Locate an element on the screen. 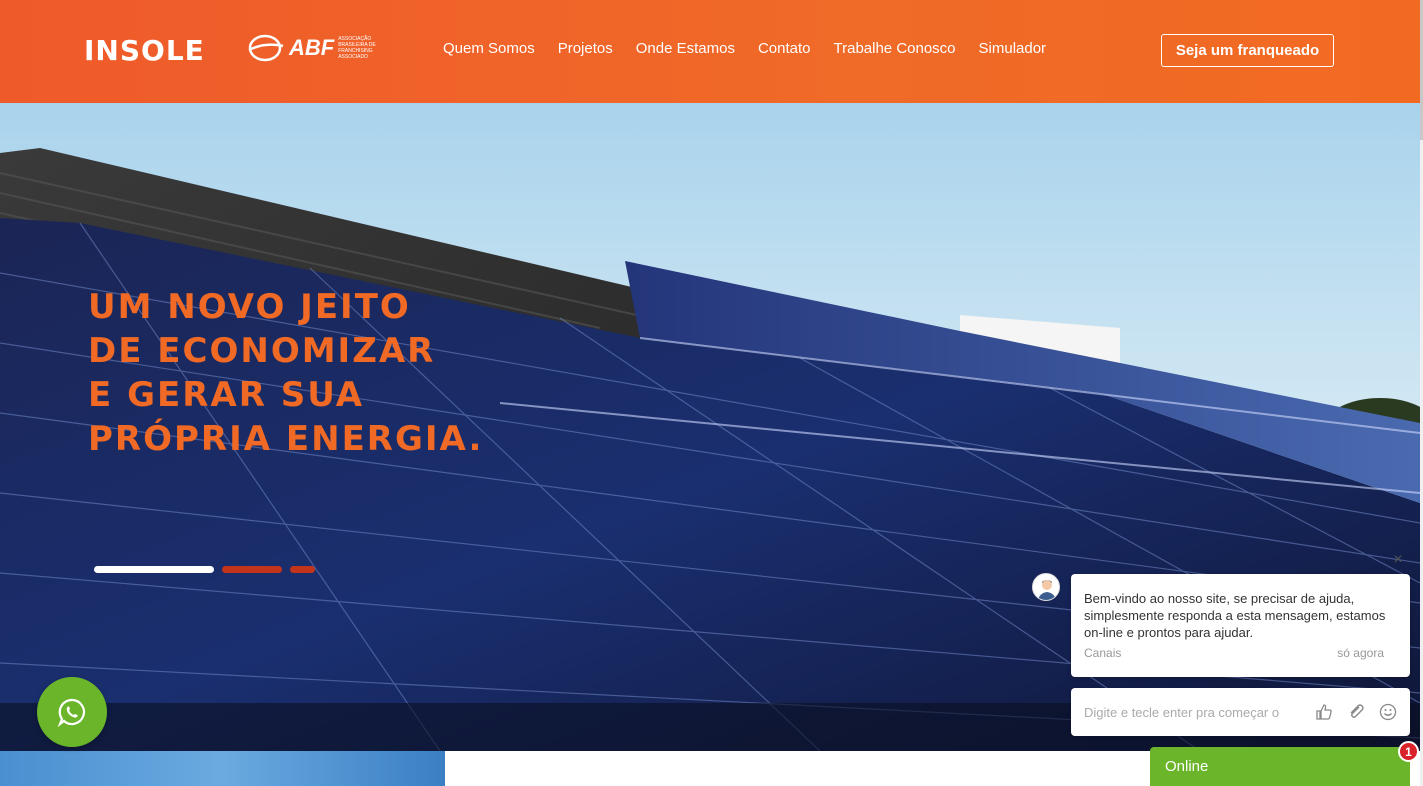 This screenshot has height=786, width=1423. abf-text: ABF is located at coordinates (312, 47).